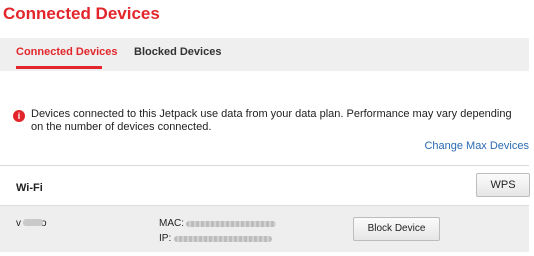 This screenshot has width=534, height=256. I want to click on redacted-ip-address, so click(223, 239).